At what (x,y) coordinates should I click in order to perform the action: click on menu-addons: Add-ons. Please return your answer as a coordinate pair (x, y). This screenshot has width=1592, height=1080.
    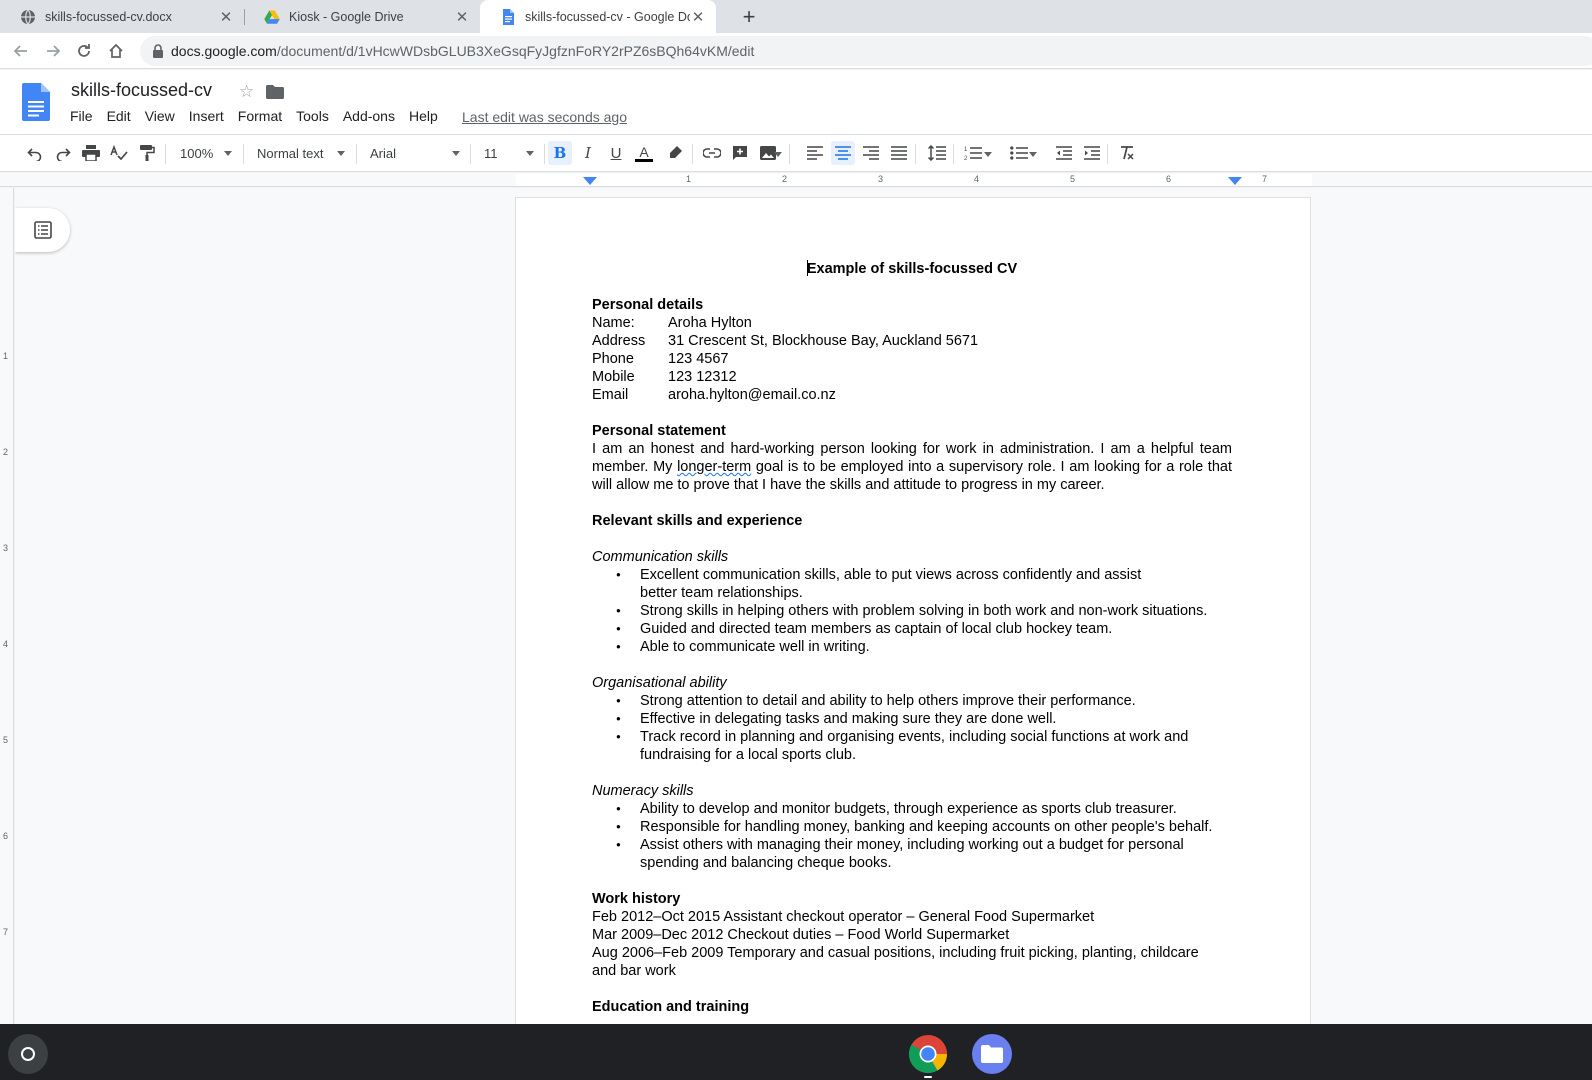
    Looking at the image, I should click on (369, 116).